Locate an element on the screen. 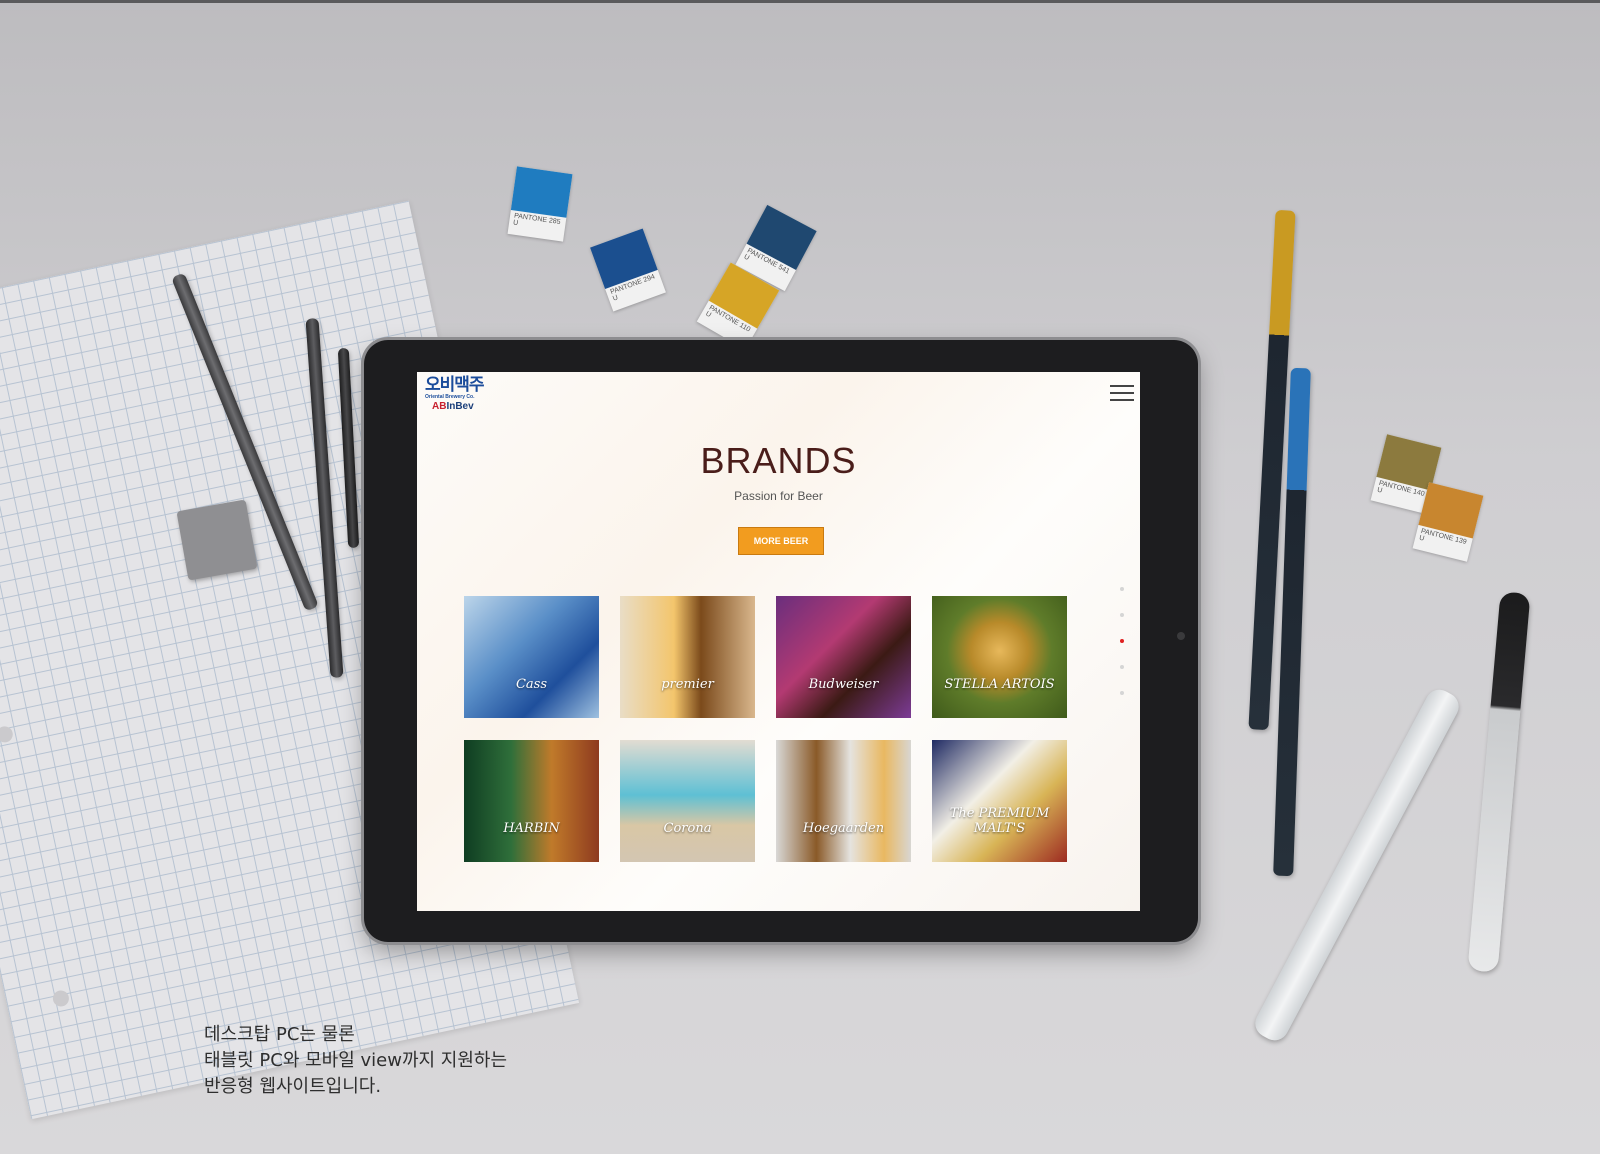  caption-line: 데스크탑 PC는 물론 is located at coordinates (279, 1034).